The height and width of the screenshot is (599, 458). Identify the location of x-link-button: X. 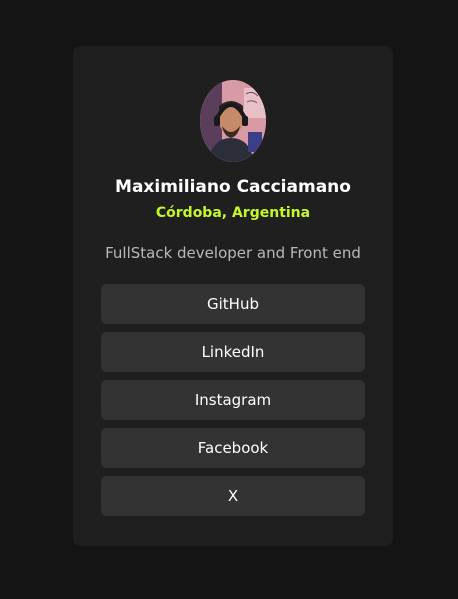
(233, 496).